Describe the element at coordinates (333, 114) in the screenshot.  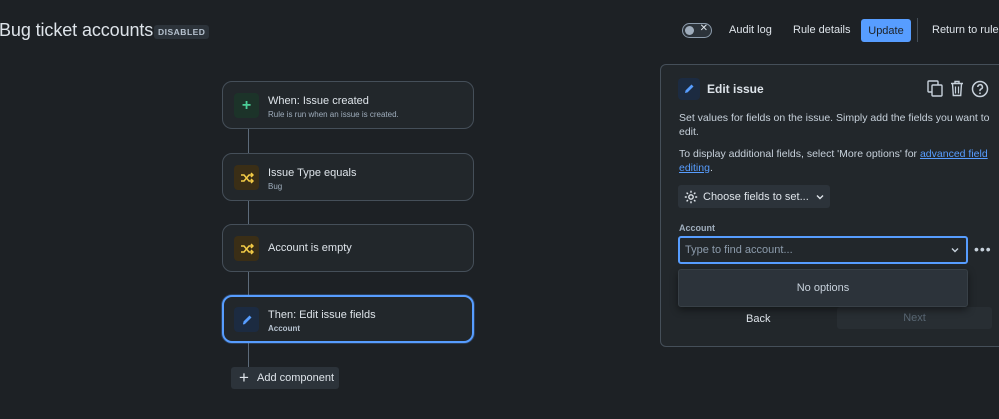
I see `card-subtitle: Rule is run when an issue is created.` at that location.